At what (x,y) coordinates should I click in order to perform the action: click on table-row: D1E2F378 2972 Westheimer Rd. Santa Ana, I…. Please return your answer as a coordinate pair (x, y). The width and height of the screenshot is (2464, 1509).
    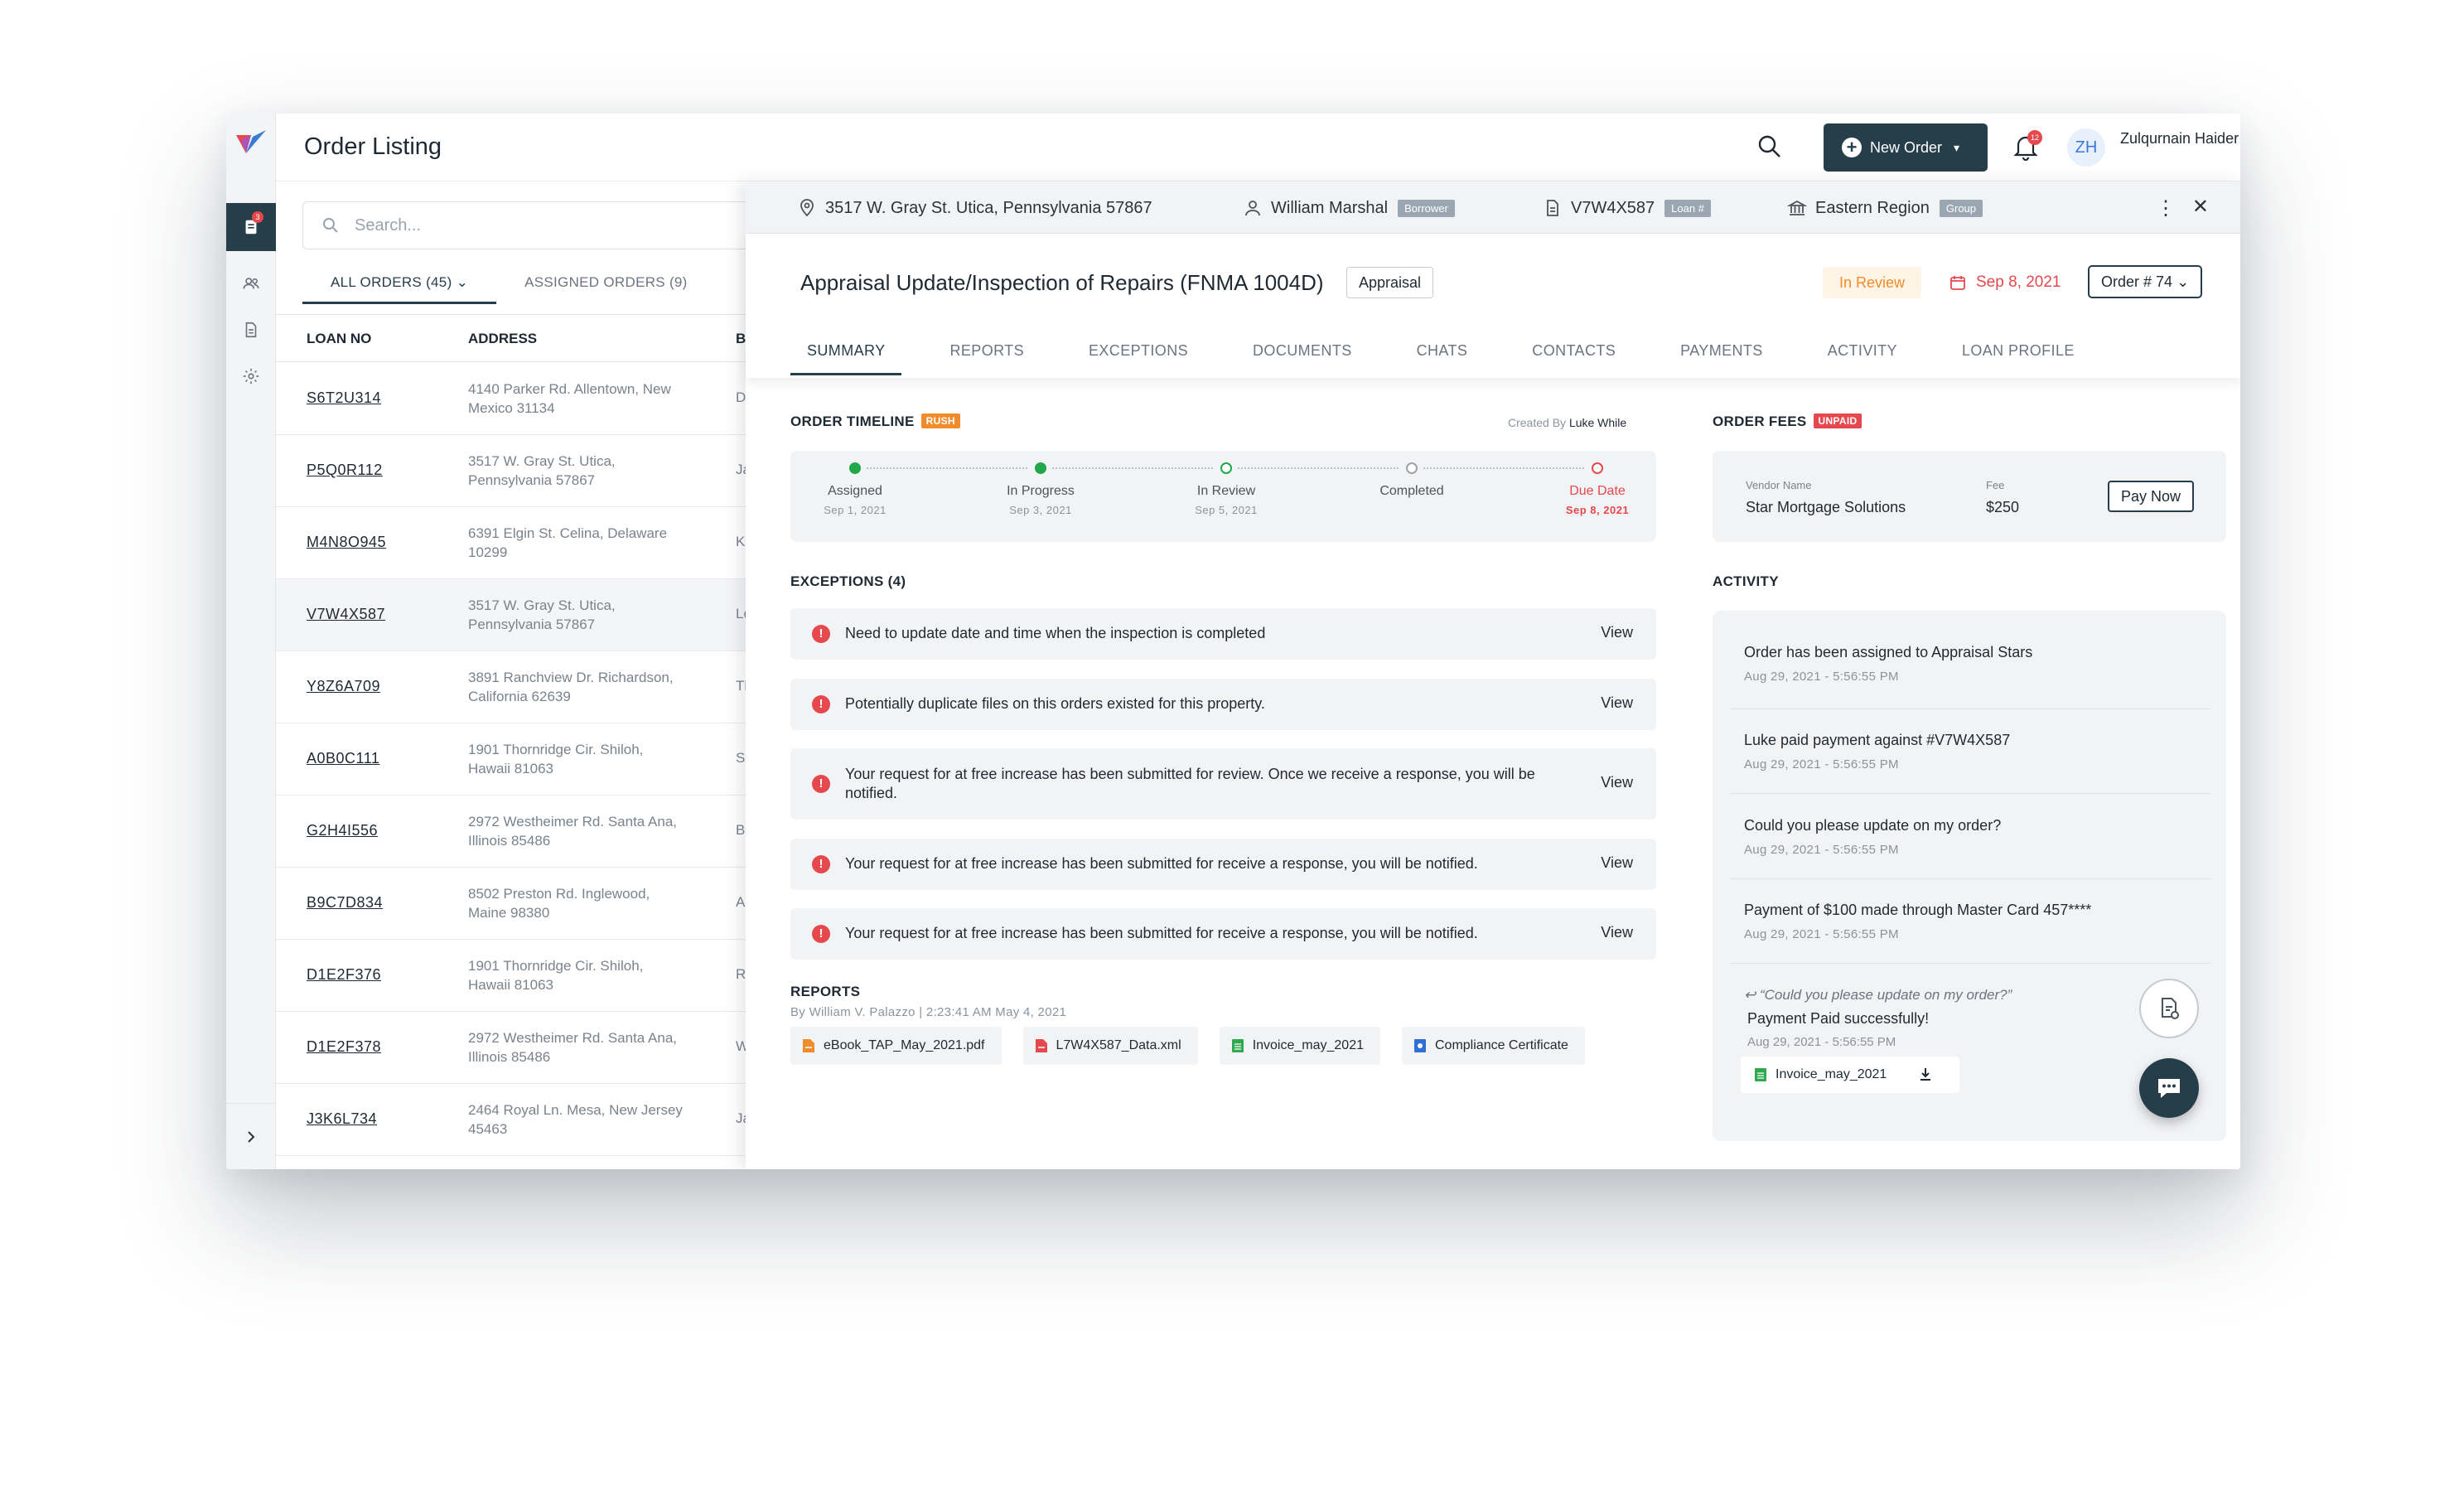
    Looking at the image, I should click on (541, 1048).